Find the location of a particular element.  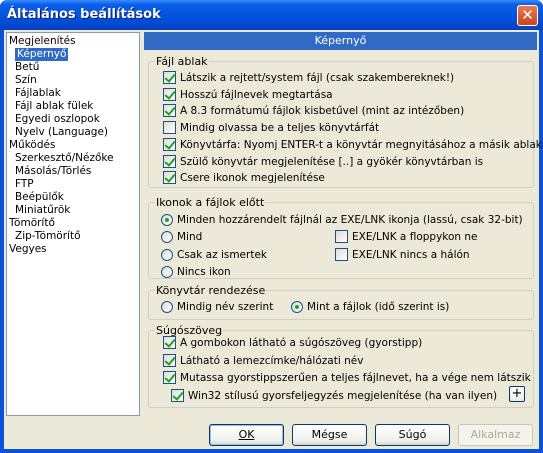

tree-item: Szerkesztő/Nézőke is located at coordinates (64, 158).